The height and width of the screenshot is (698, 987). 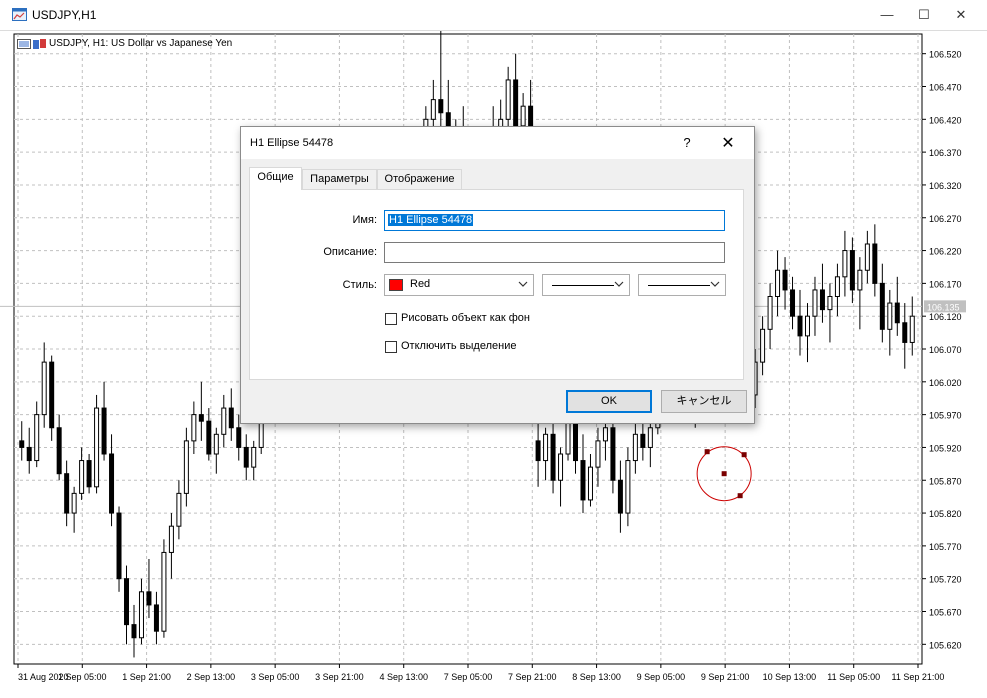 I want to click on description-field, so click(x=554, y=252).